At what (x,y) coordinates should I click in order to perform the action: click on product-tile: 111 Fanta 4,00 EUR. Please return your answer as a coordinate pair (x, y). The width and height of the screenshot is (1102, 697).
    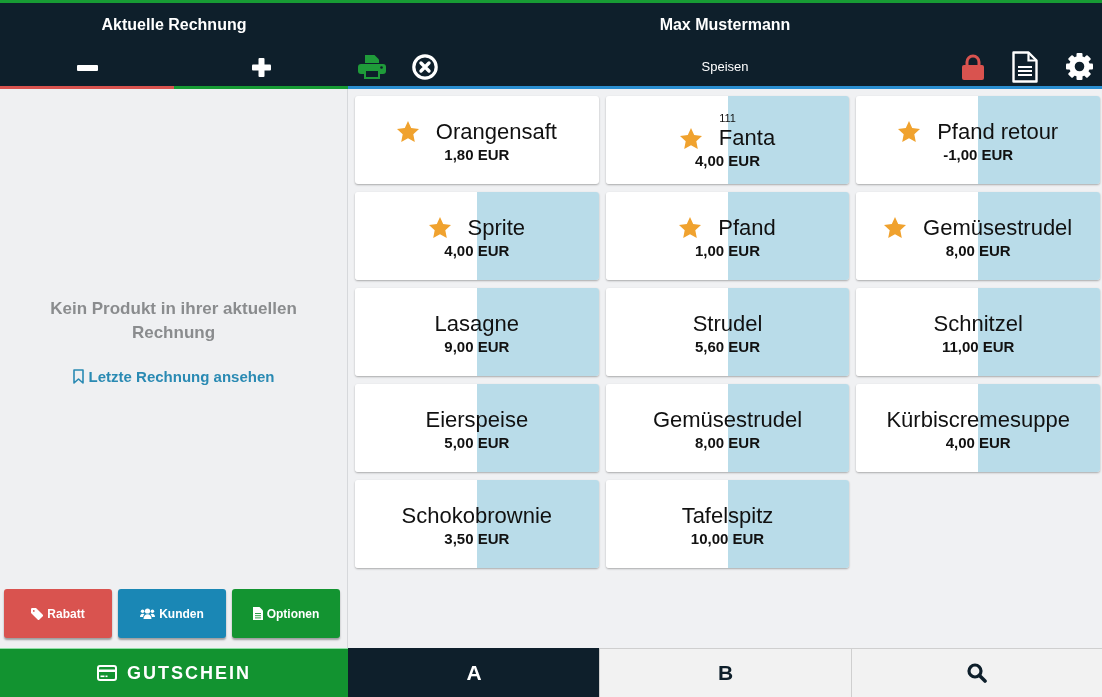
    Looking at the image, I should click on (727, 140).